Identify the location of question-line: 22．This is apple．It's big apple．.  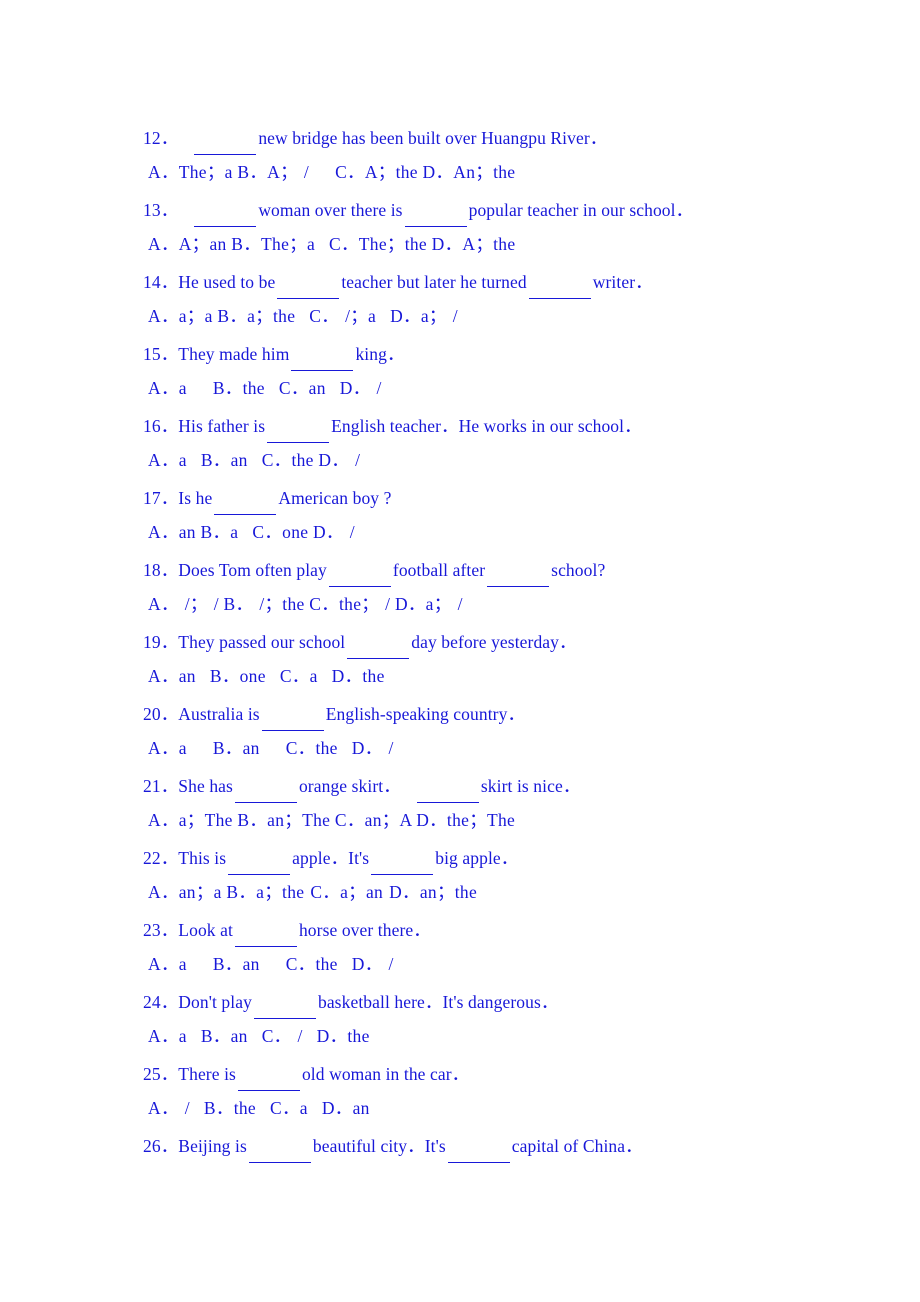
(511, 856).